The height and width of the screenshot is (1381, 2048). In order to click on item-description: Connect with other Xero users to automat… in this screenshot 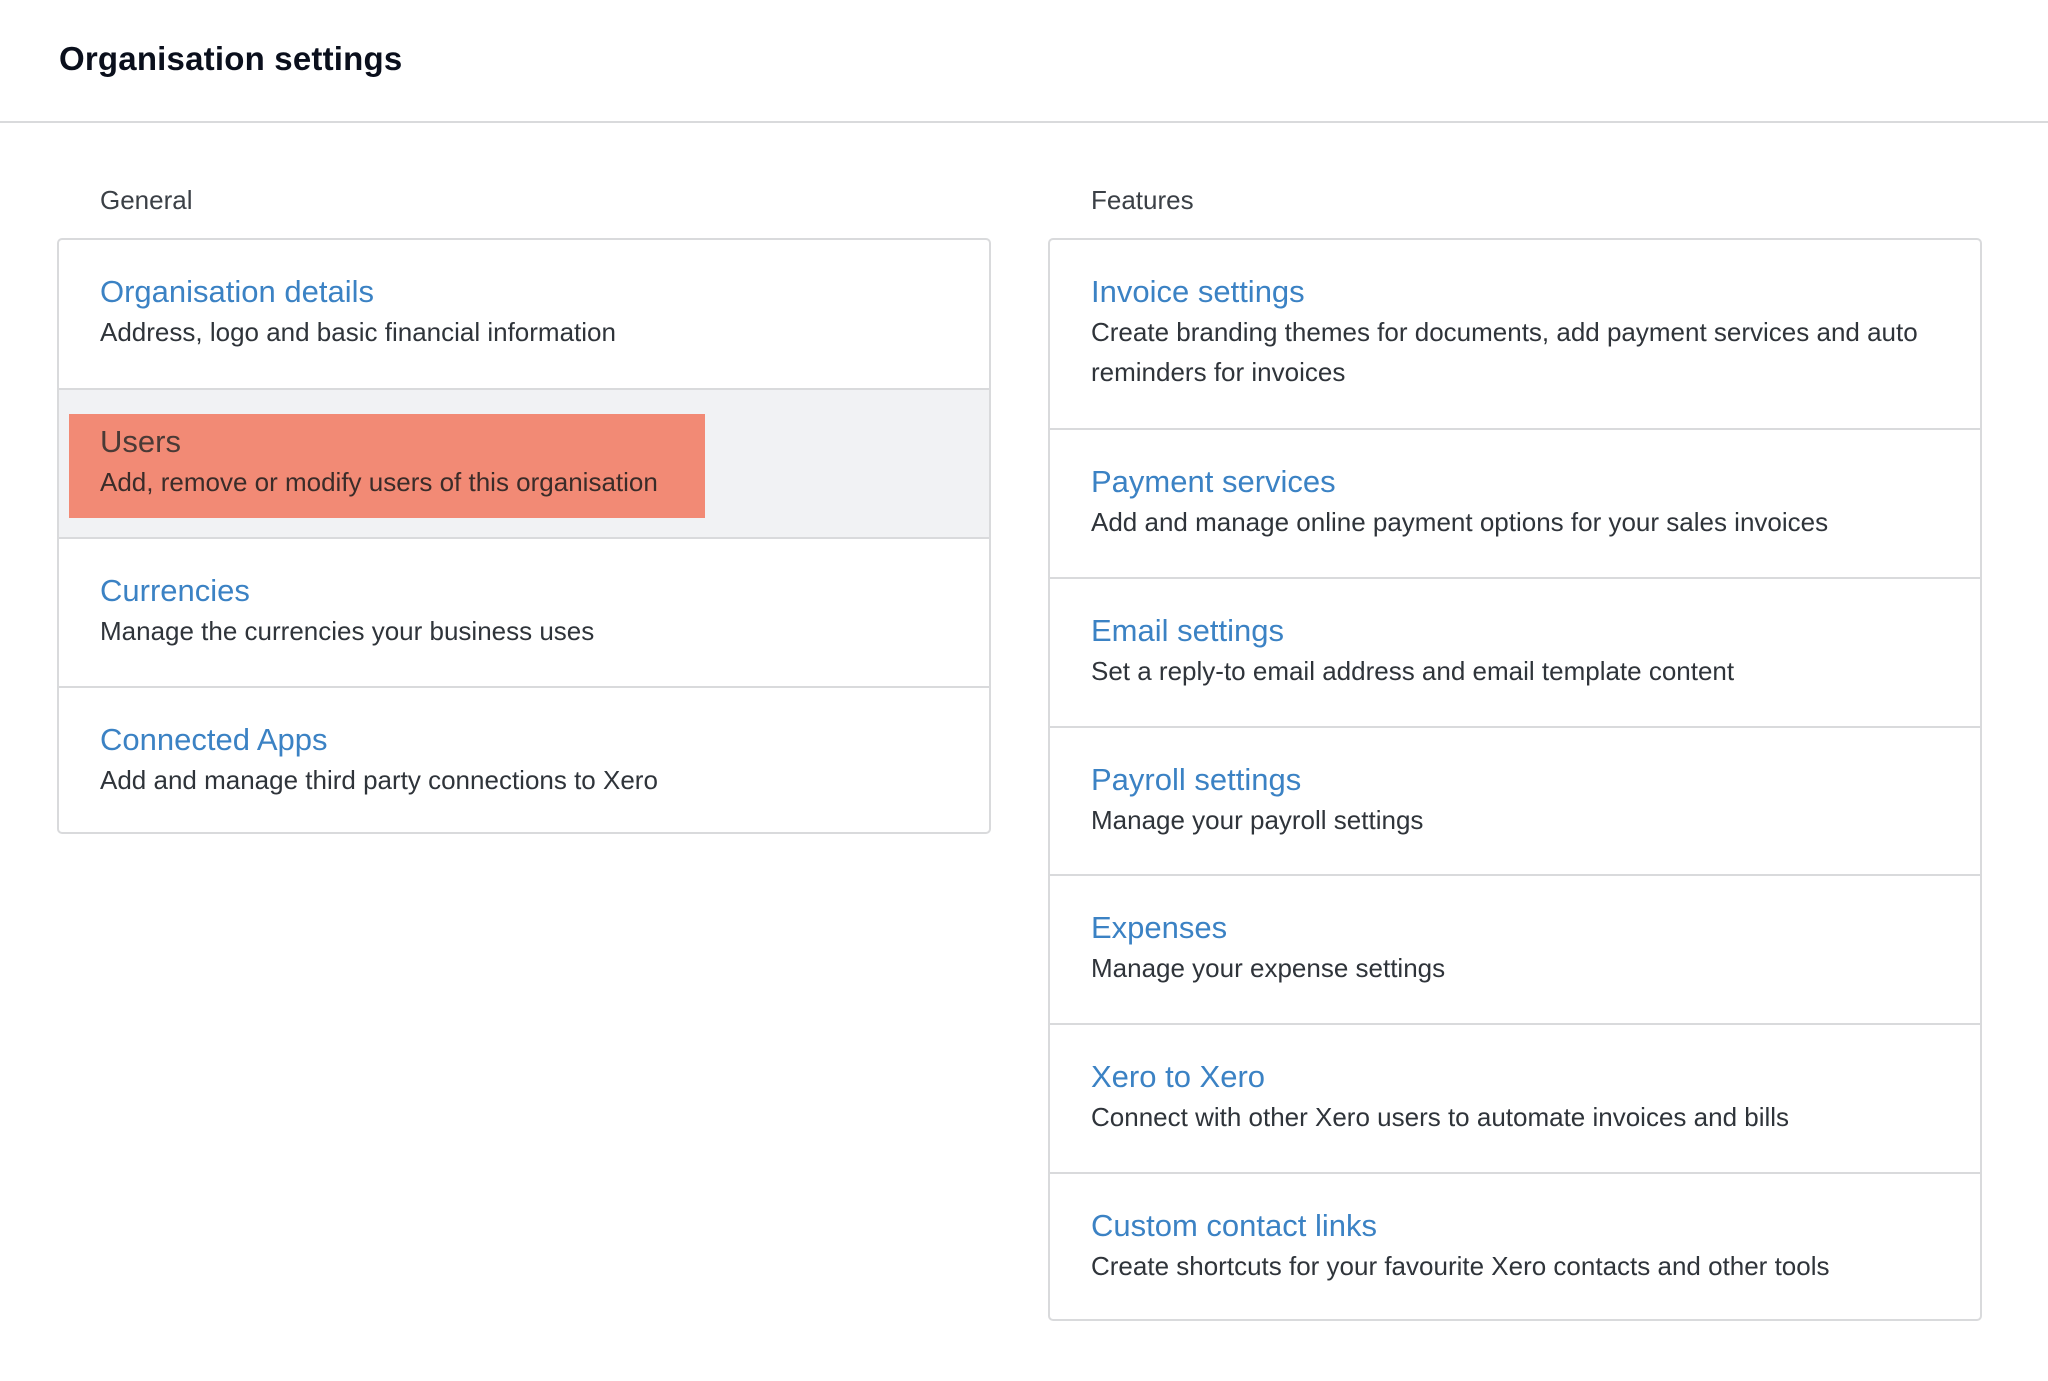, I will do `click(1440, 1117)`.